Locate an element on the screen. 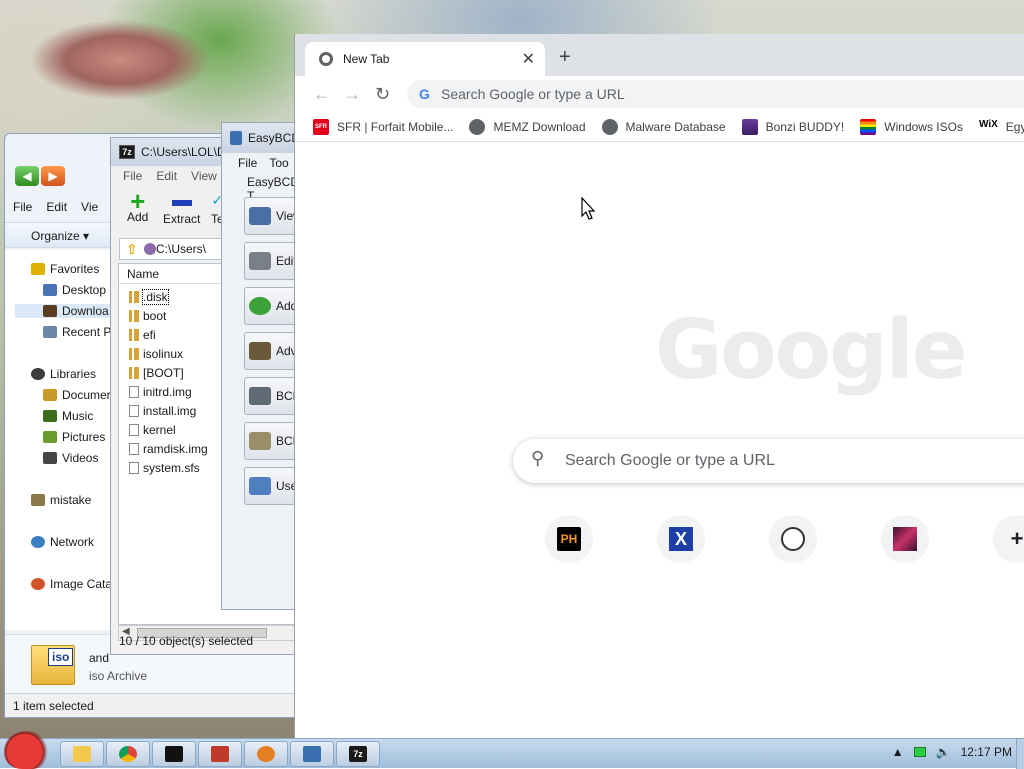  list-item: initrd.img is located at coordinates (160, 392).